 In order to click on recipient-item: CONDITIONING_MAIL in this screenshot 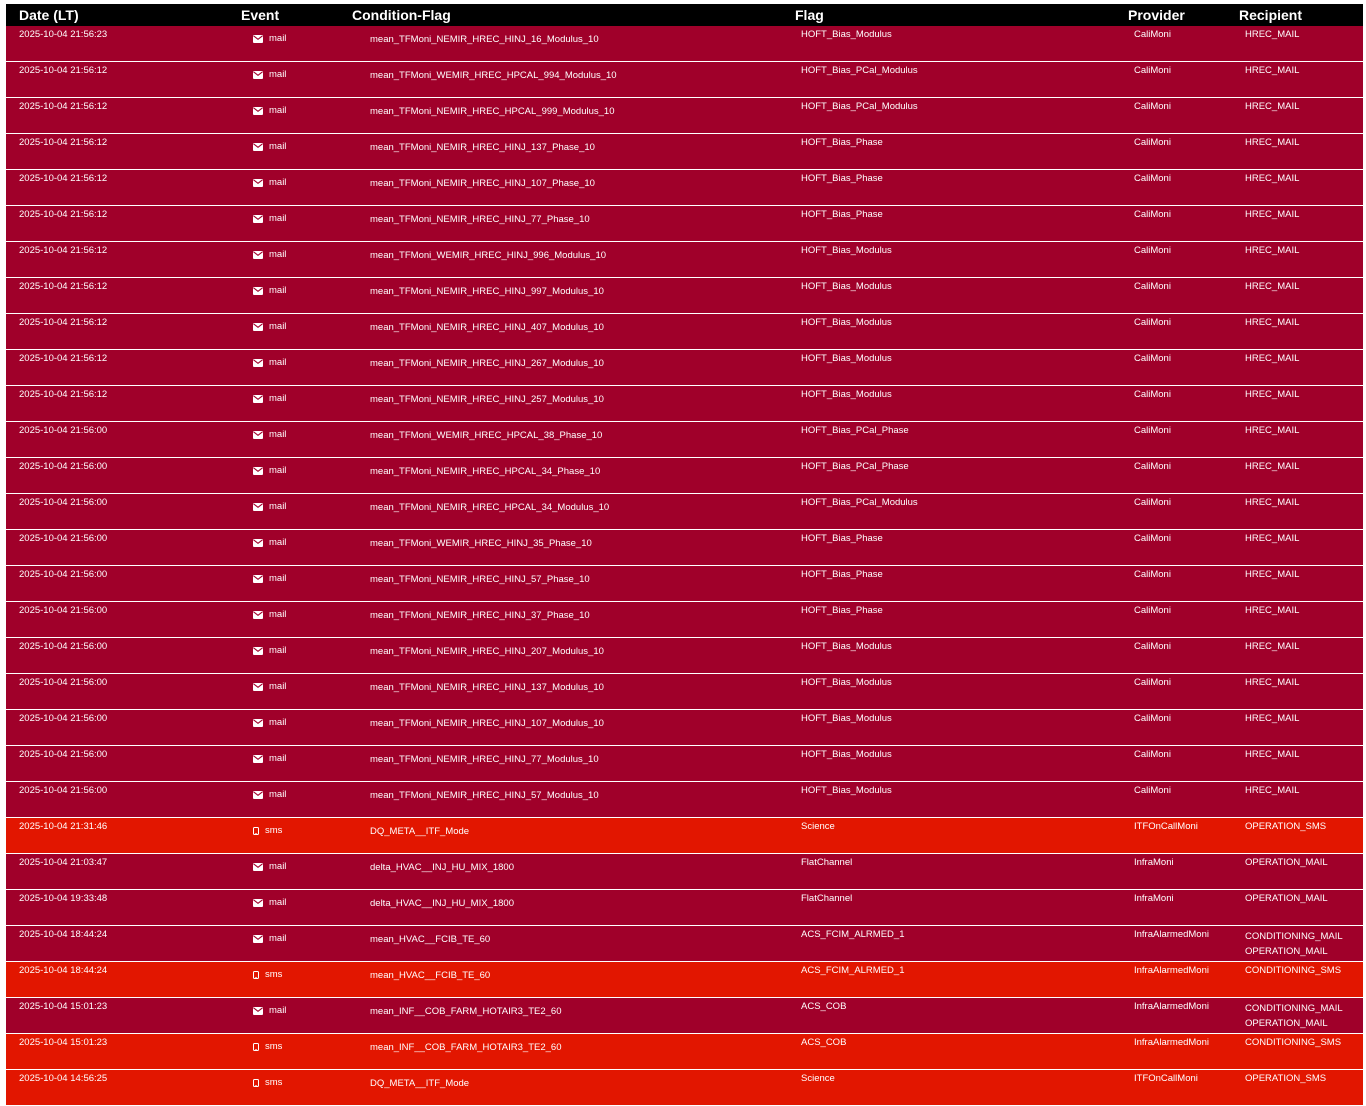, I will do `click(1294, 936)`.